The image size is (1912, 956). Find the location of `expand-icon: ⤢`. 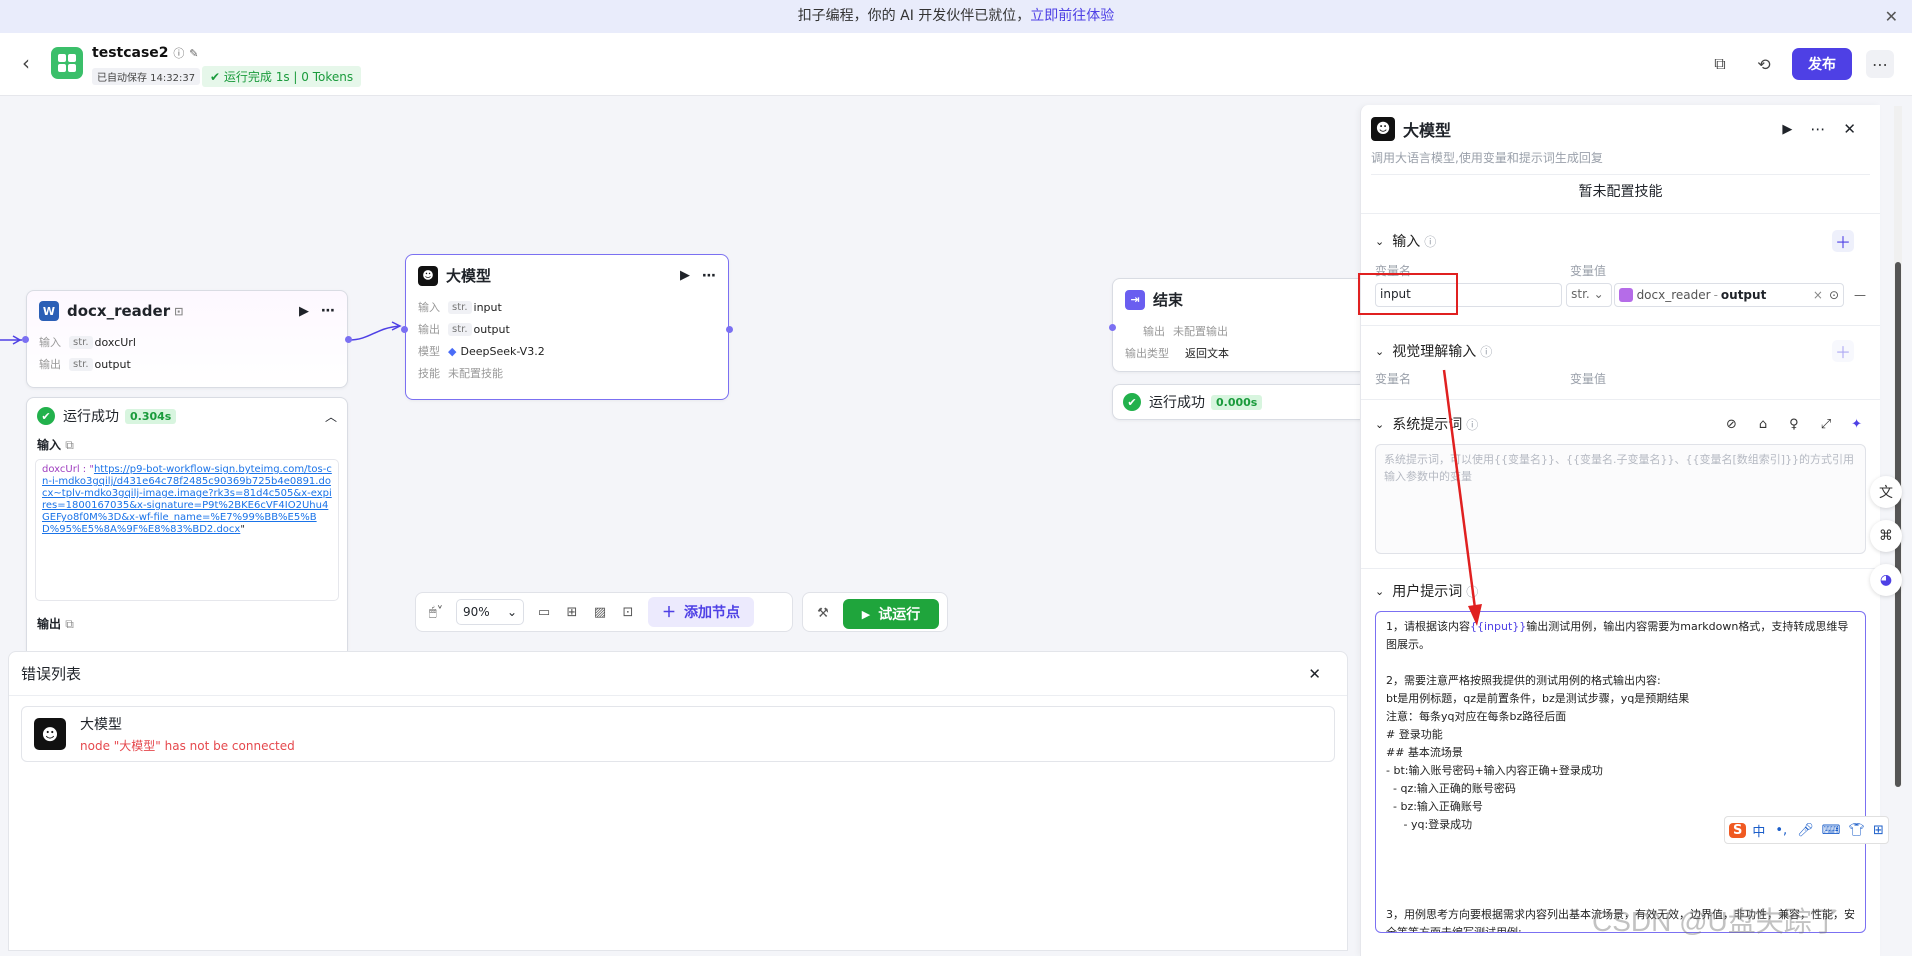

expand-icon: ⤢ is located at coordinates (1826, 424).